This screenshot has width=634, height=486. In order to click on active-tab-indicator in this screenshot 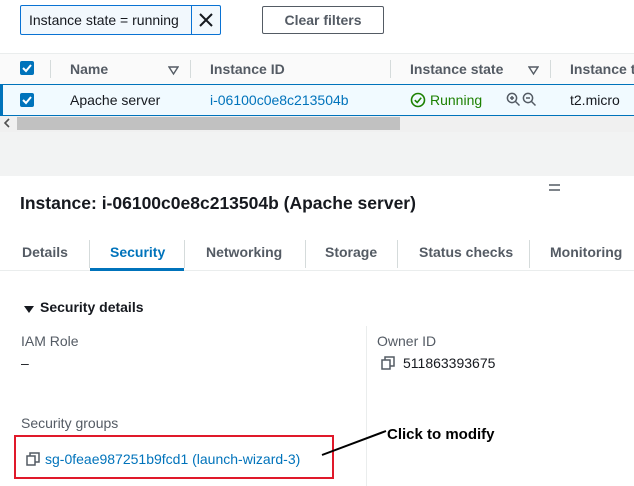, I will do `click(137, 269)`.